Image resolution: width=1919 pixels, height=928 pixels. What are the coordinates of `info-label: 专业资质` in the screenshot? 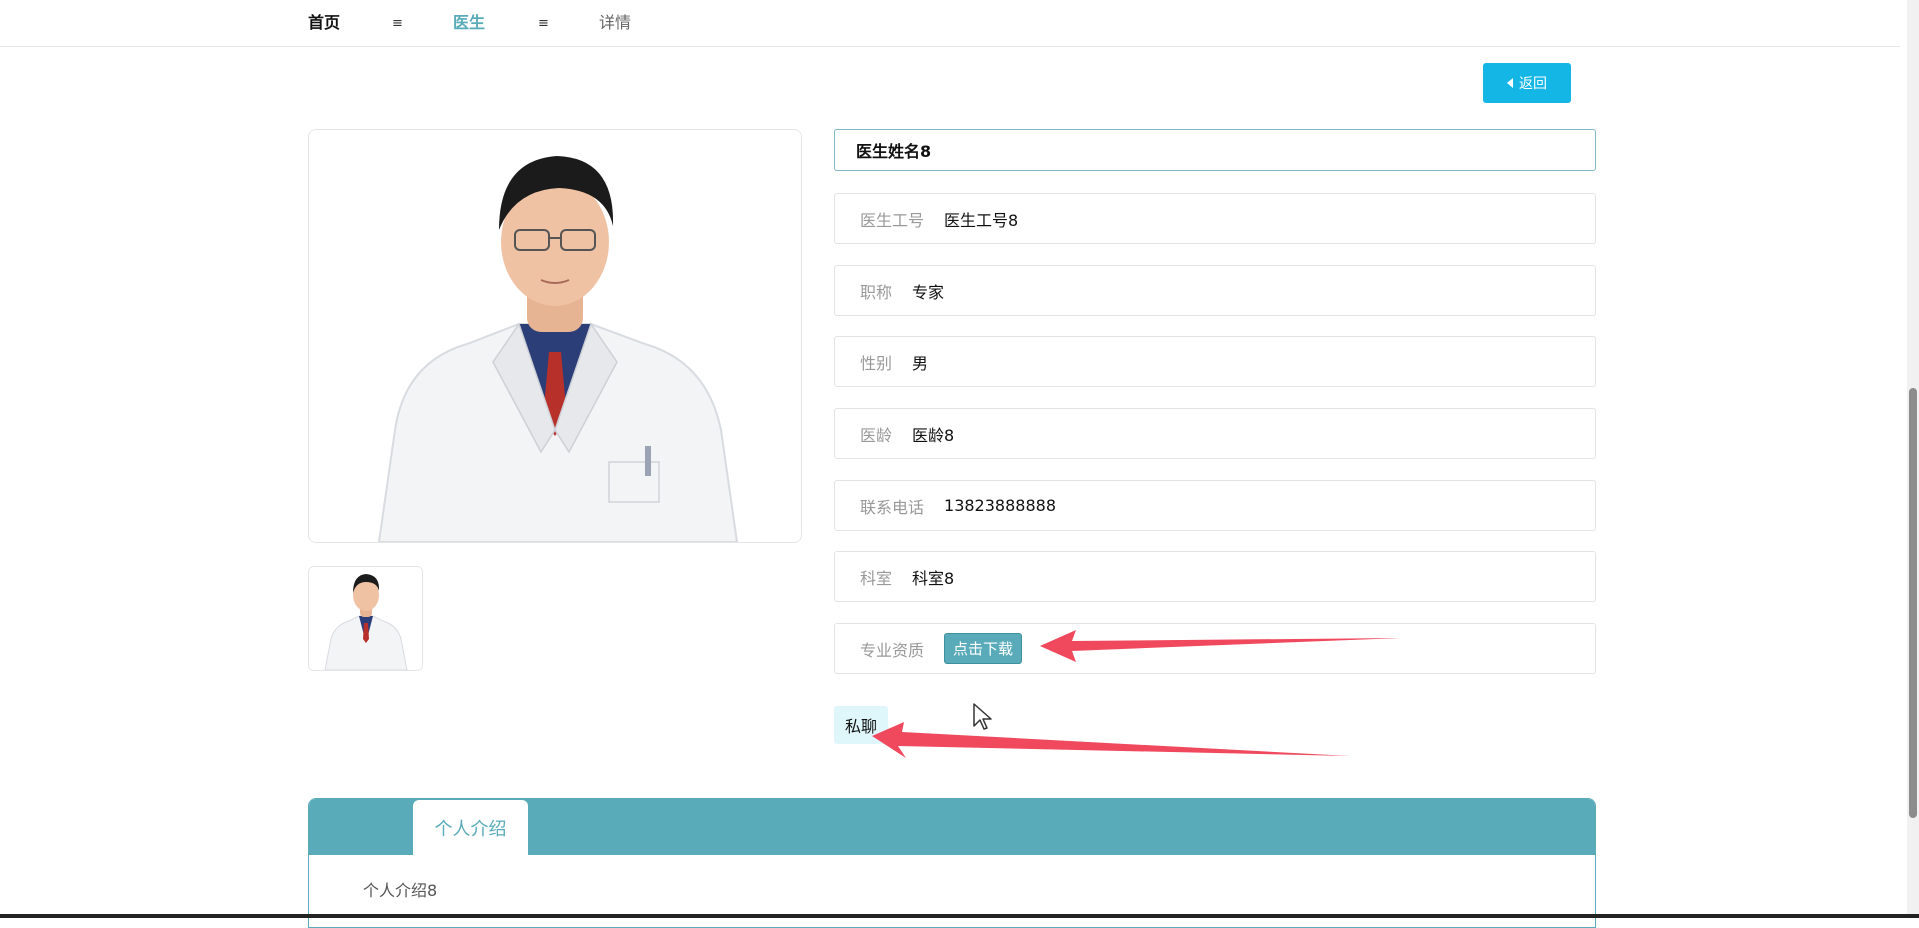 It's located at (892, 650).